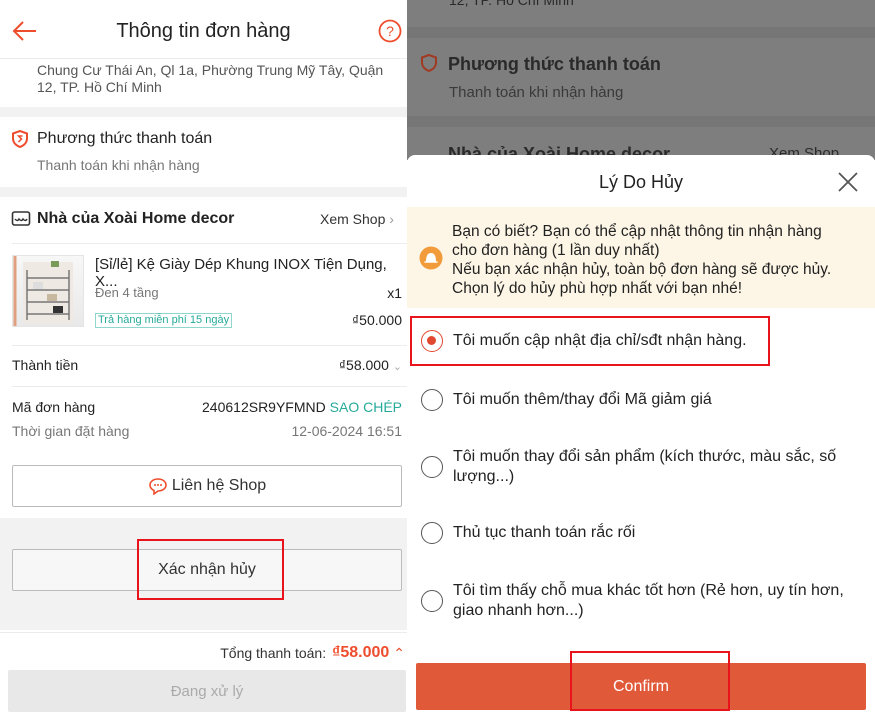 Image resolution: width=875 pixels, height=720 pixels. Describe the element at coordinates (164, 320) in the screenshot. I see `free-return-badge: Trả hàng miễn phí 15 ngày` at that location.